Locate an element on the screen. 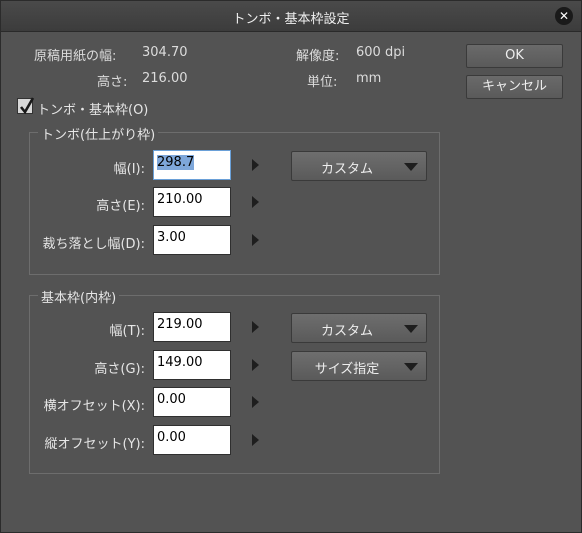 Image resolution: width=582 pixels, height=533 pixels. base-preset-label: カスタム is located at coordinates (346, 331).